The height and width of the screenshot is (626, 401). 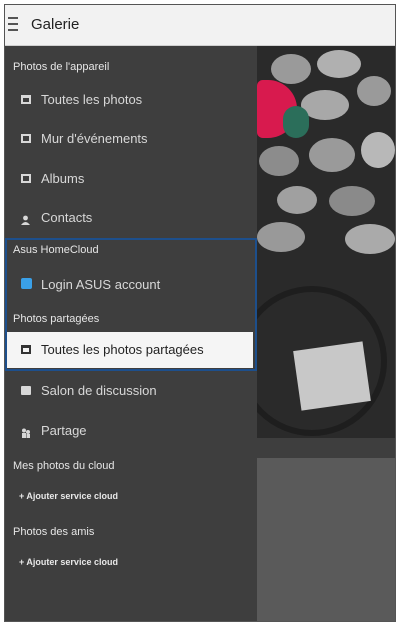 I want to click on albums-icon, so click(x=26, y=178).